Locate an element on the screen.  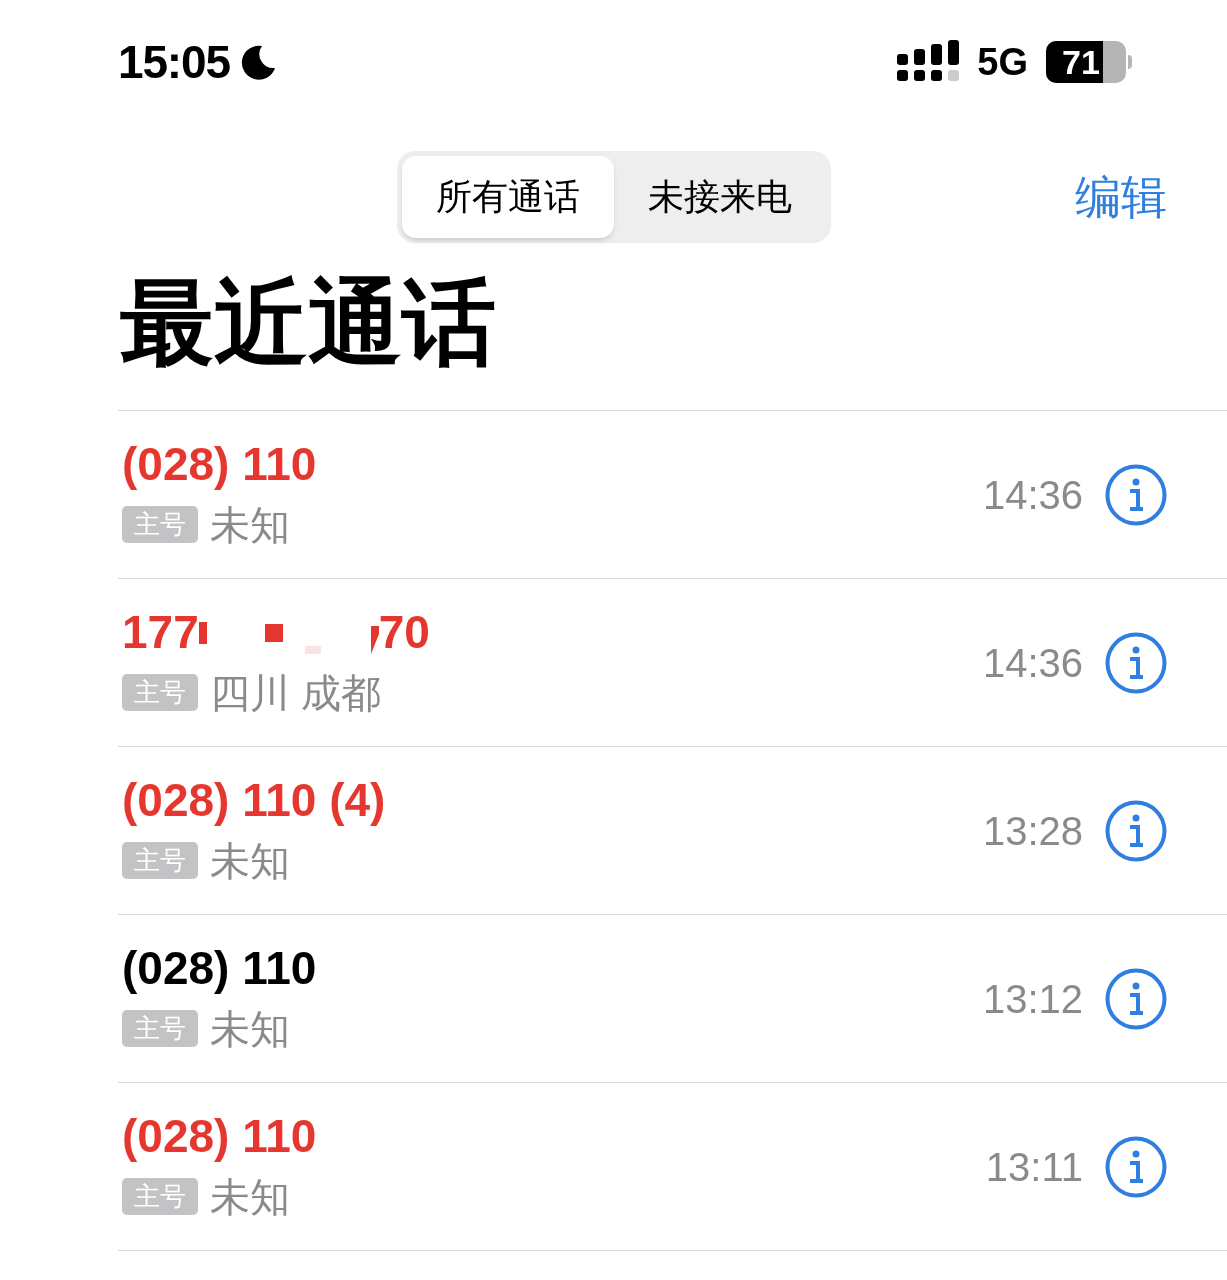
call-row: 177 70 主号 四川 成都 14:36 is located at coordinates (672, 663).